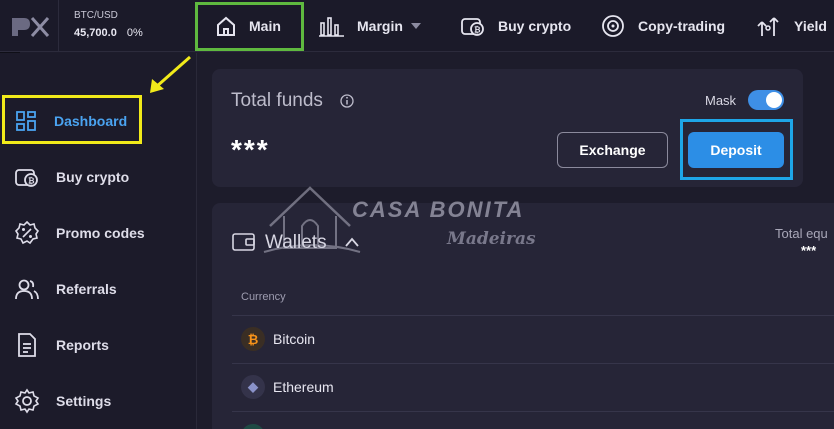 The image size is (834, 429). Describe the element at coordinates (253, 387) in the screenshot. I see `ethereum-icon: ◆` at that location.